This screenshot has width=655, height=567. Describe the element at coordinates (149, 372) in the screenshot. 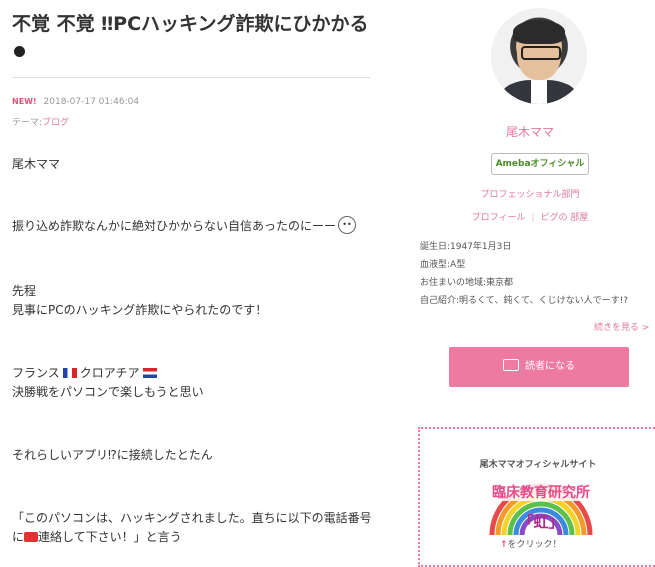

I see `croatia-flag-icon` at that location.